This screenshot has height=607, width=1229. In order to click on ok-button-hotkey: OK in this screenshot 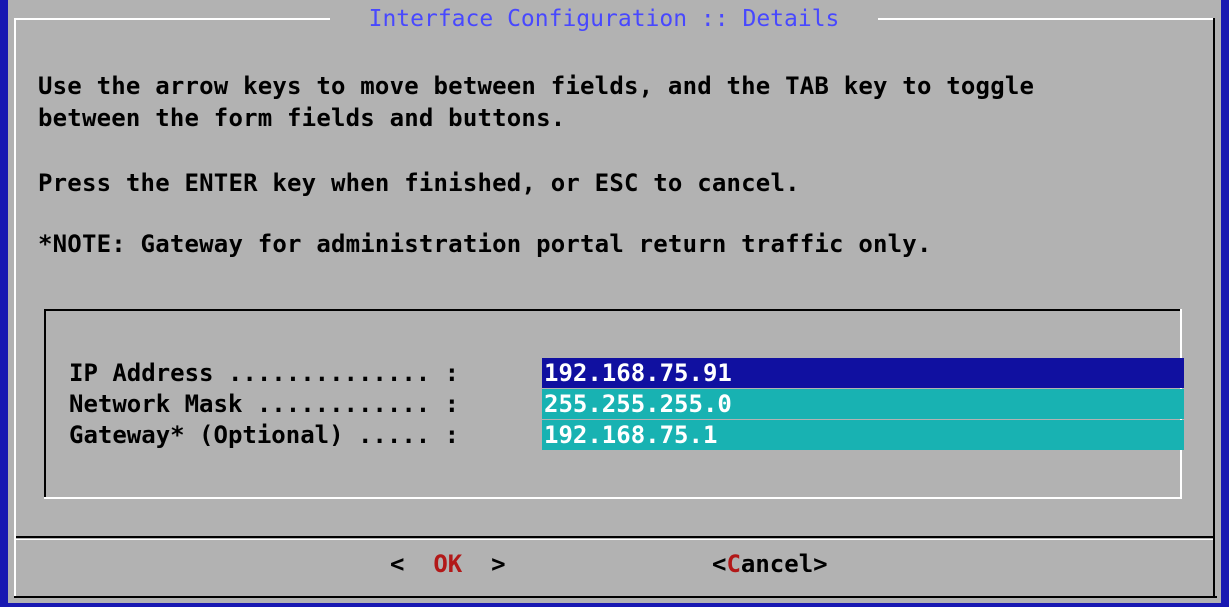, I will do `click(448, 564)`.